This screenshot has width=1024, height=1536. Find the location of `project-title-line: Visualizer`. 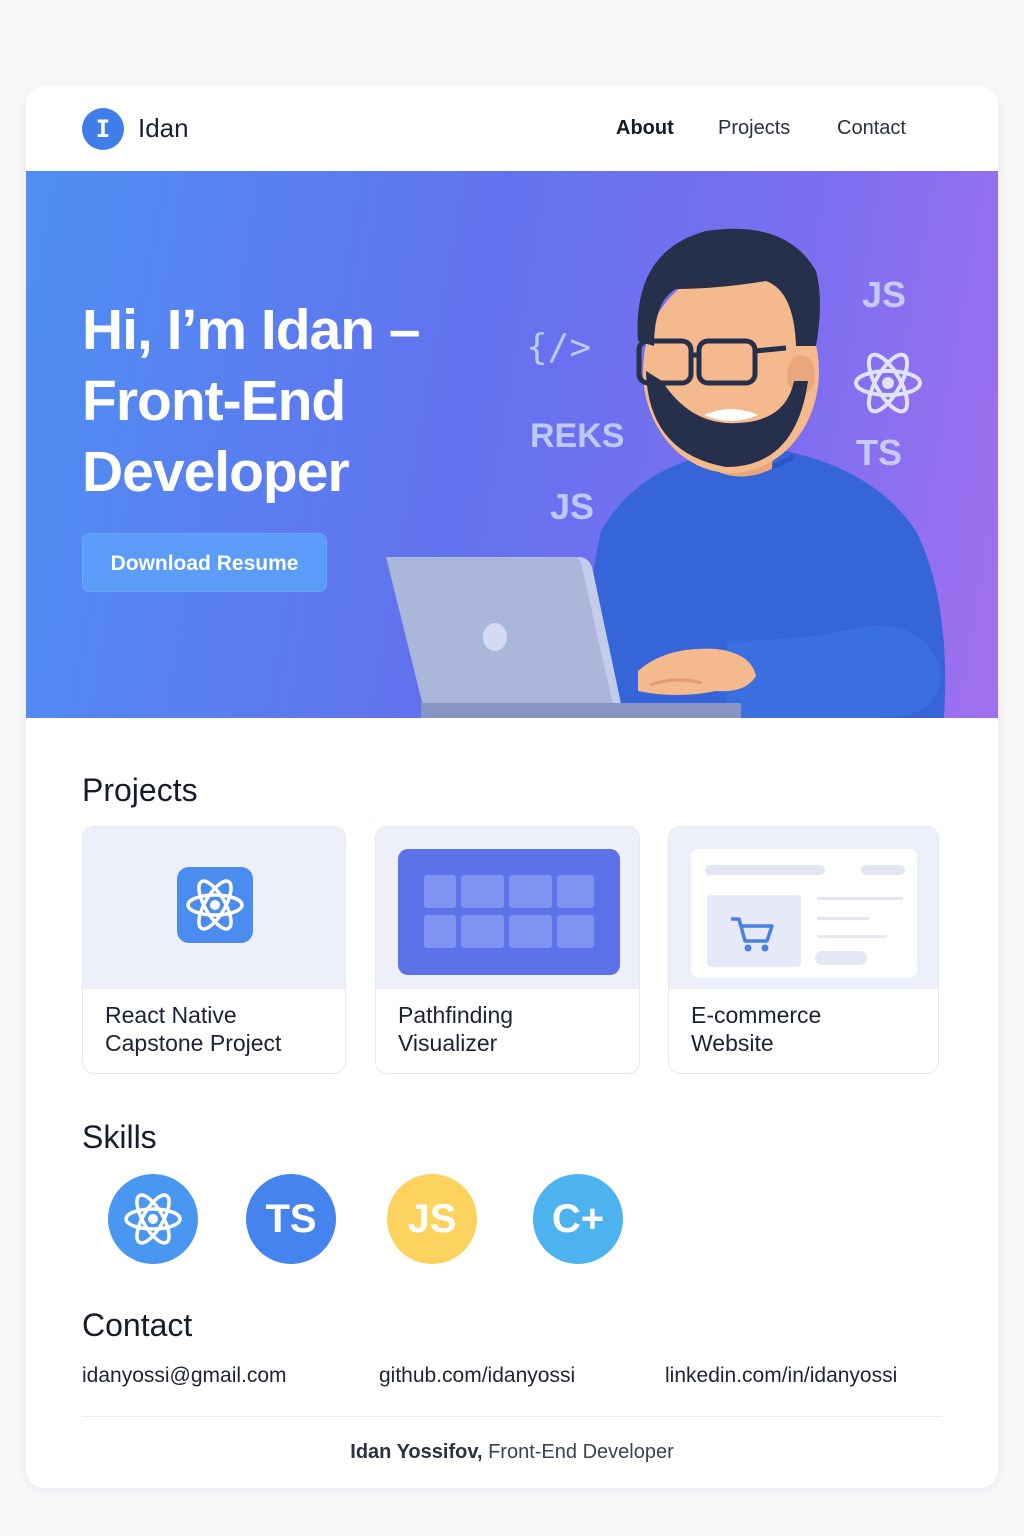

project-title-line: Visualizer is located at coordinates (448, 1043).